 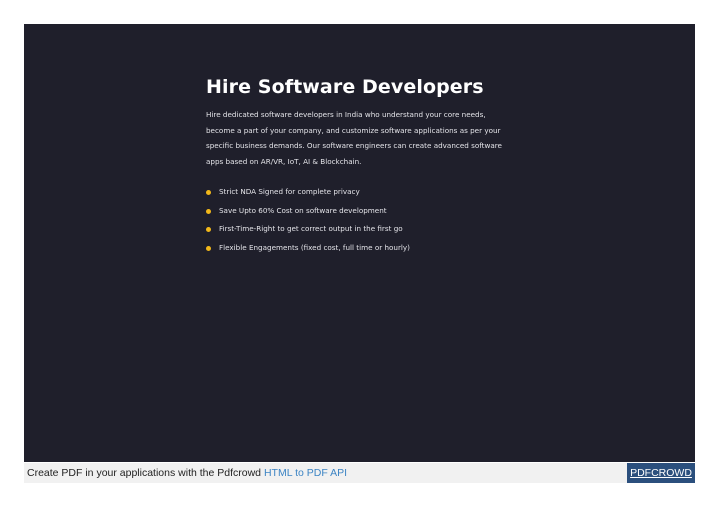 I want to click on hero-title: Hire Software Developers, so click(x=345, y=87).